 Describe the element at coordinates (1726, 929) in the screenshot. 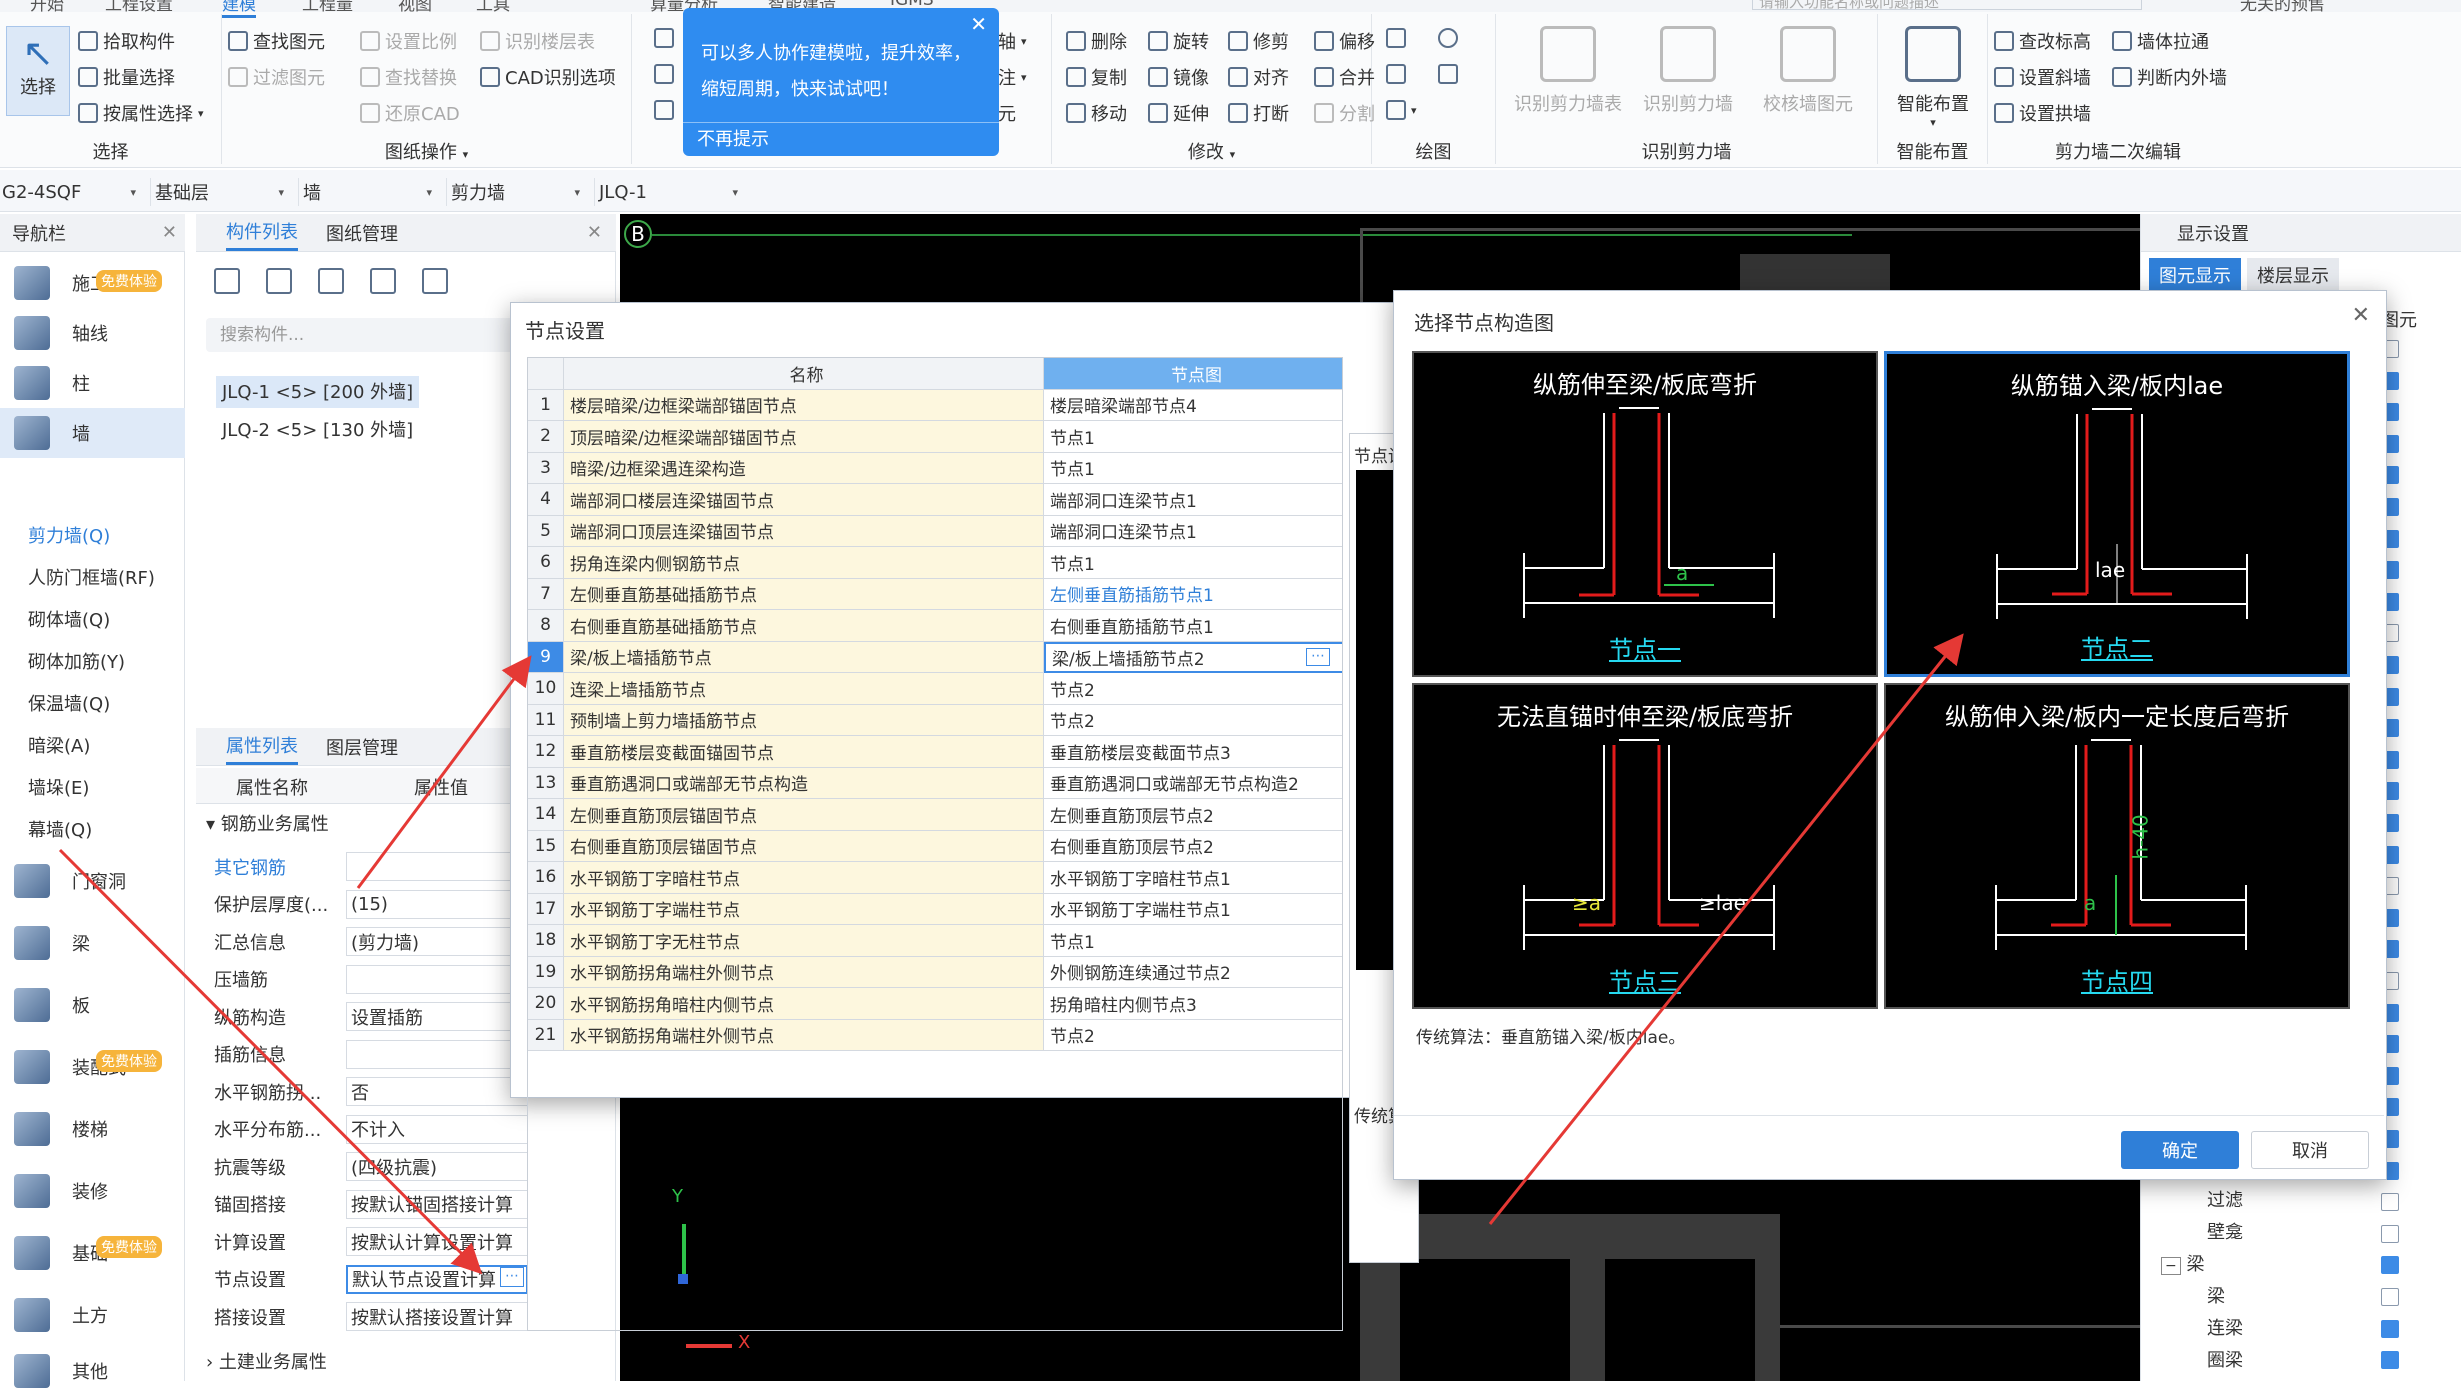

I see `arrow-to-node-two` at that location.